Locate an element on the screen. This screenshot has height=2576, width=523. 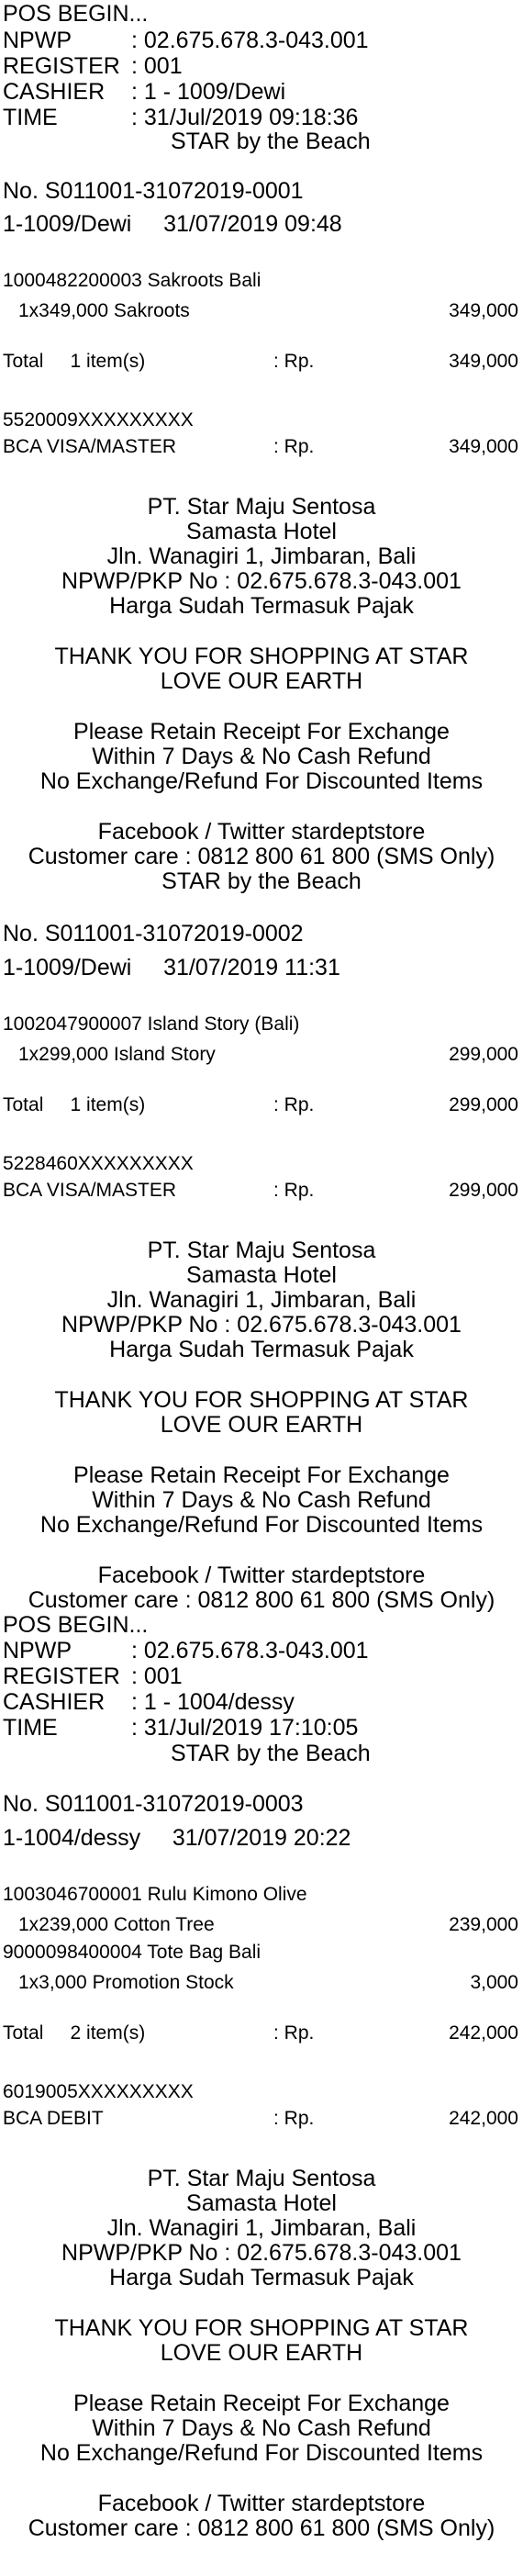
item-code: 1000482200003 Sakroots Bali is located at coordinates (132, 280).